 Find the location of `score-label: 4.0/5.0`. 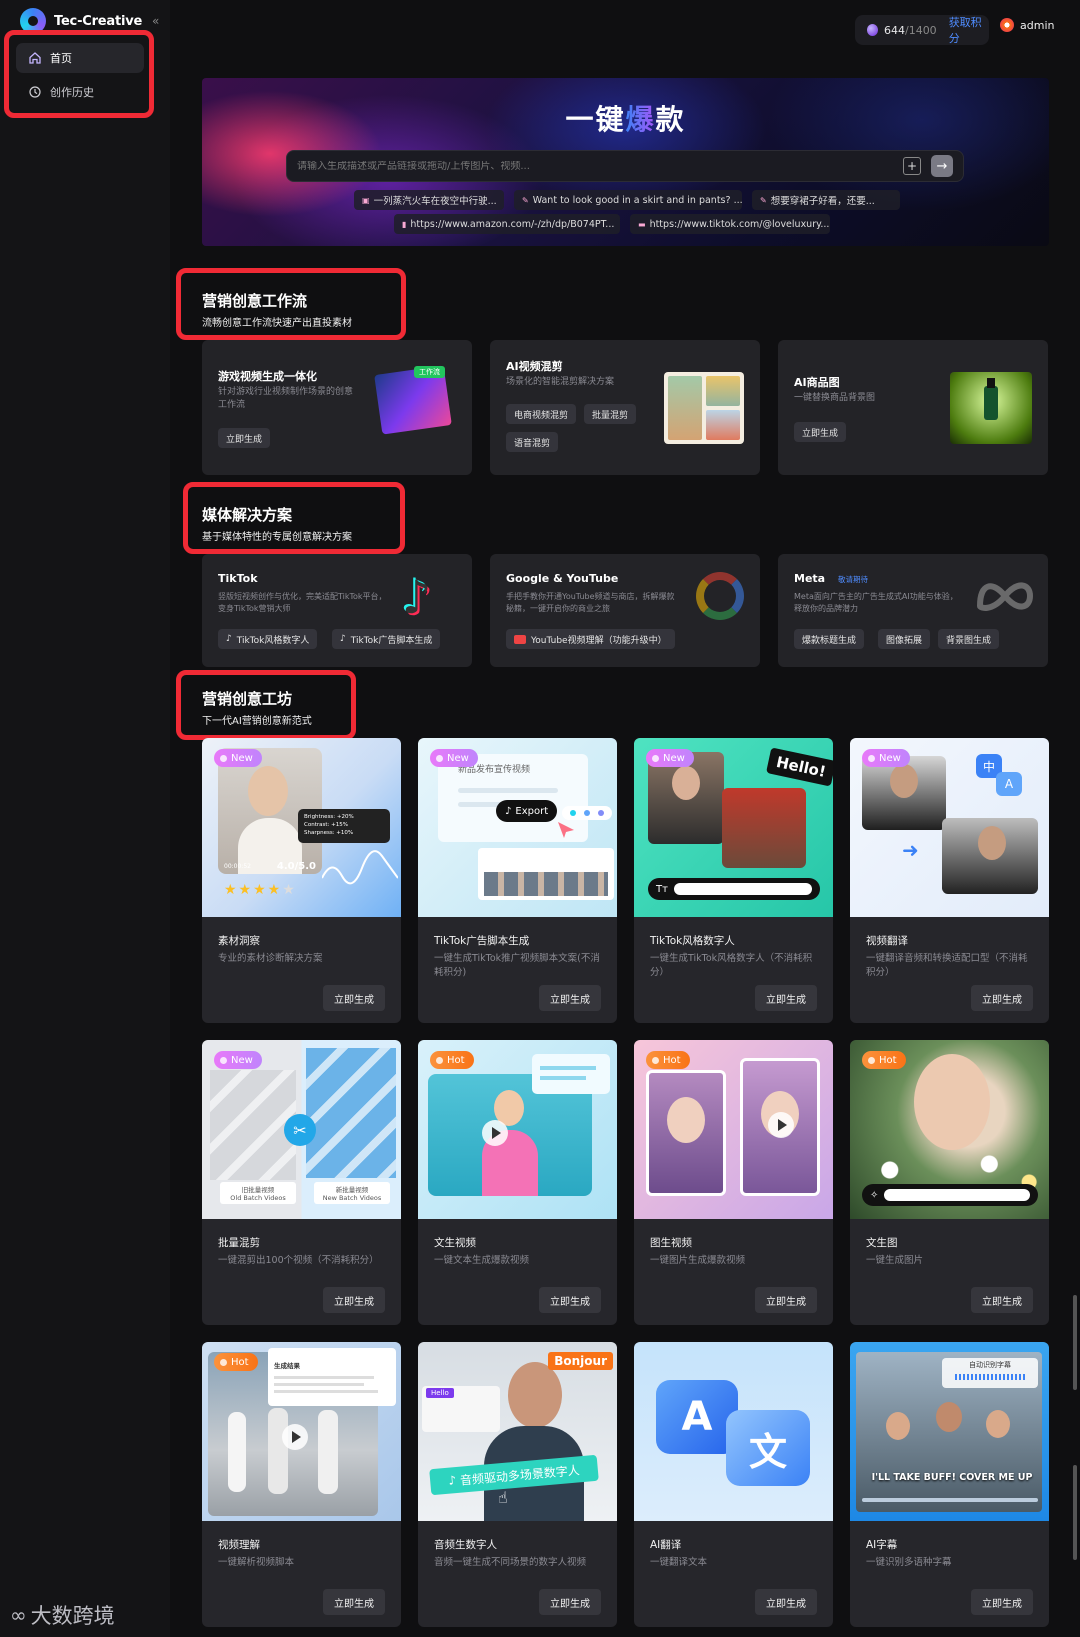

score-label: 4.0/5.0 is located at coordinates (296, 866).